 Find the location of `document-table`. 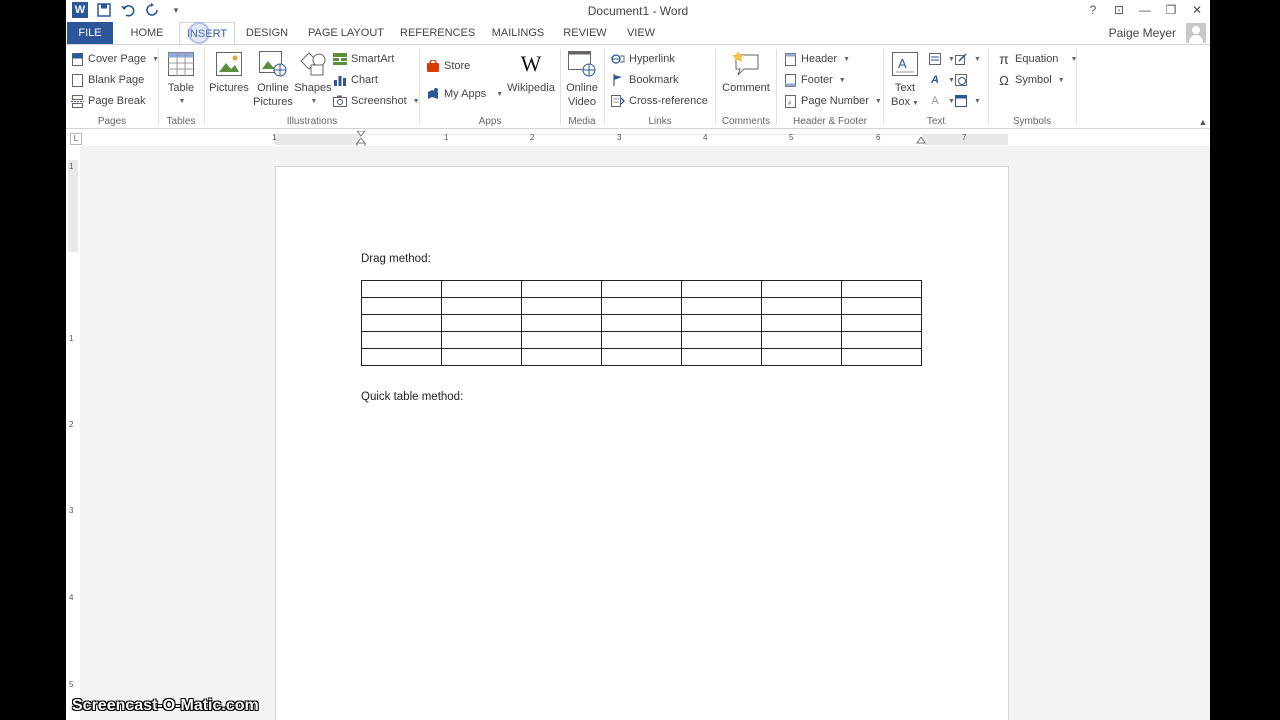

document-table is located at coordinates (641, 323).